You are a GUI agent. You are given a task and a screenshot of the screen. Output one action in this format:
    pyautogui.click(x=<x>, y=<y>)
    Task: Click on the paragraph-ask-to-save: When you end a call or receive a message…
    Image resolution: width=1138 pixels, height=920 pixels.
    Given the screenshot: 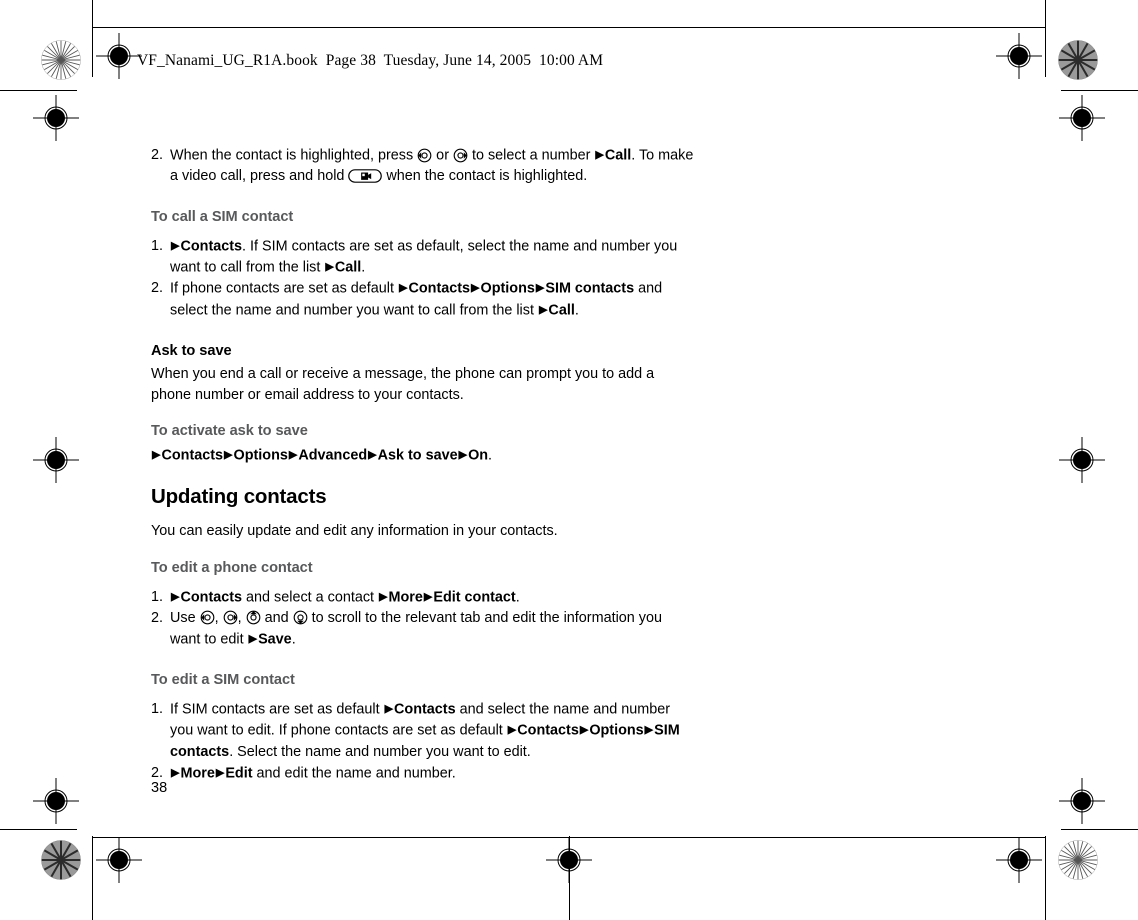 What is the action you would take?
    pyautogui.click(x=403, y=384)
    